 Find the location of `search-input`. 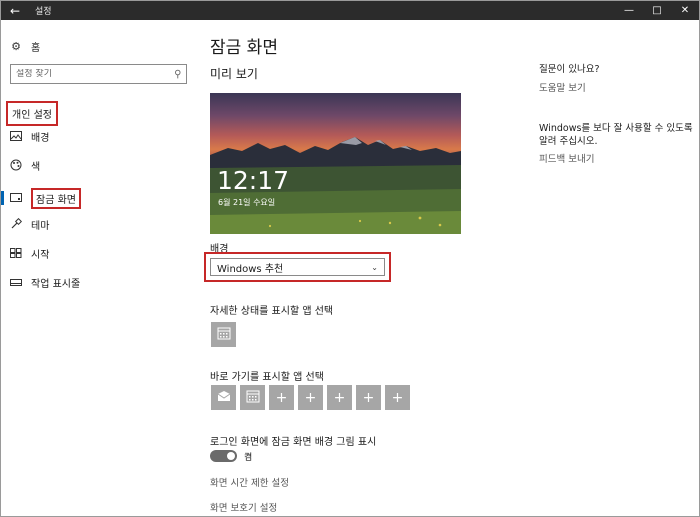

search-input is located at coordinates (86, 74).